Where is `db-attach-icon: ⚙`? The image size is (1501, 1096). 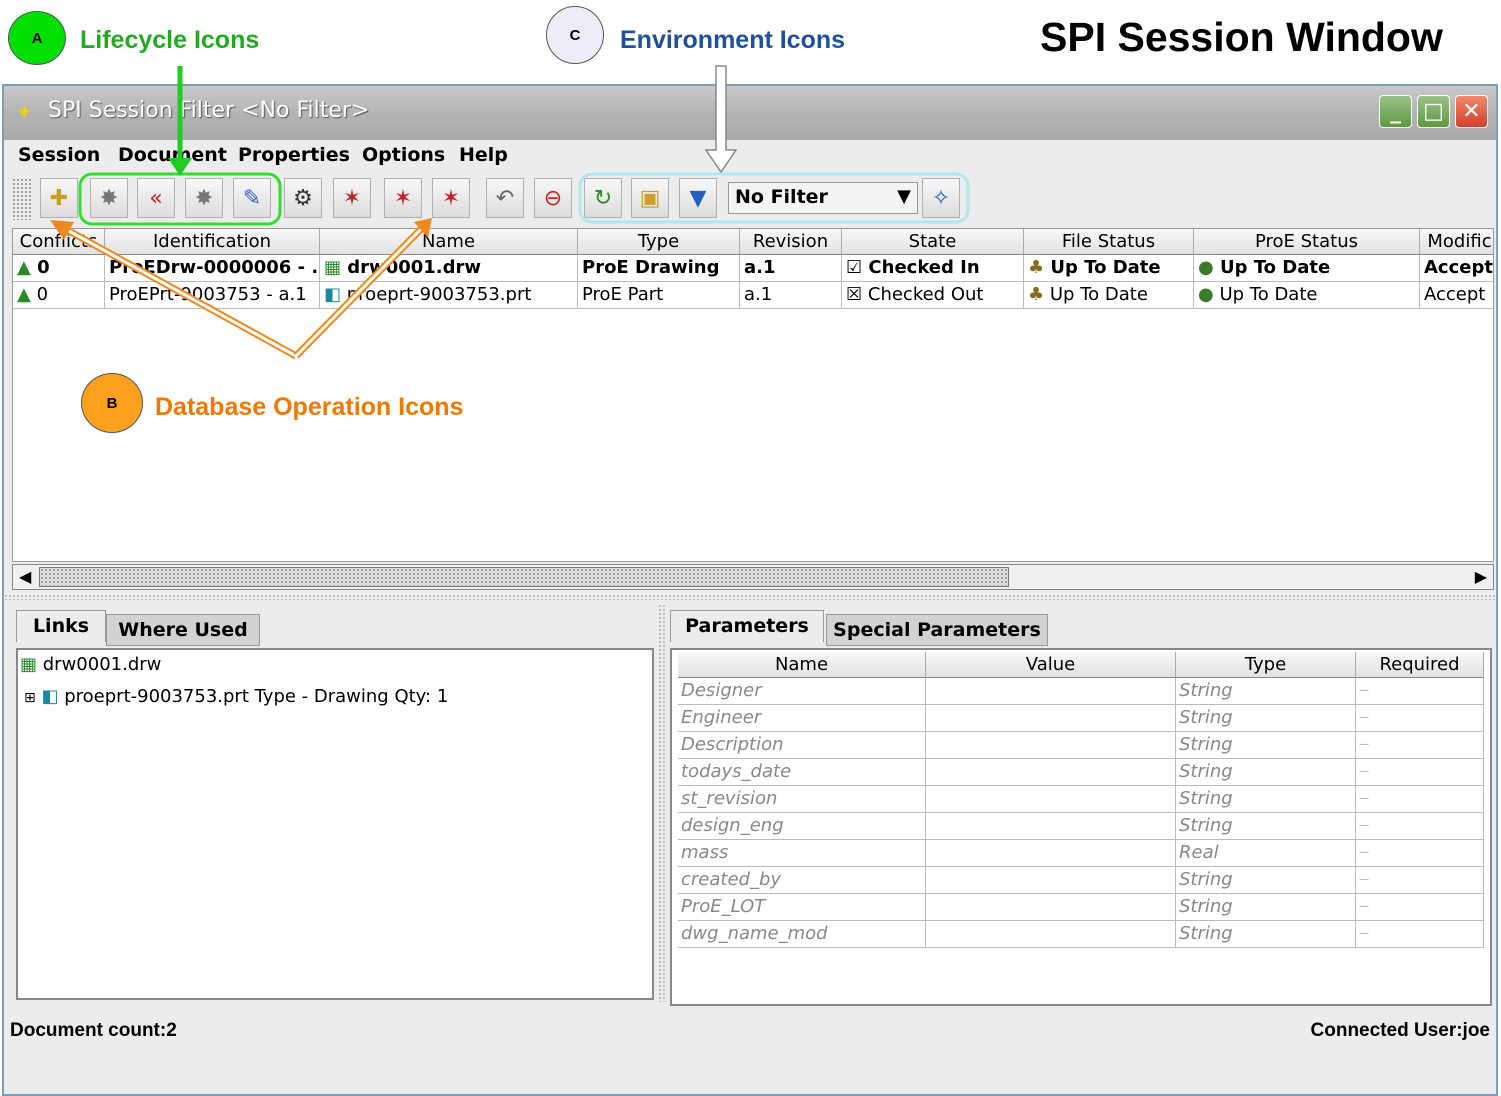 db-attach-icon: ⚙ is located at coordinates (303, 198).